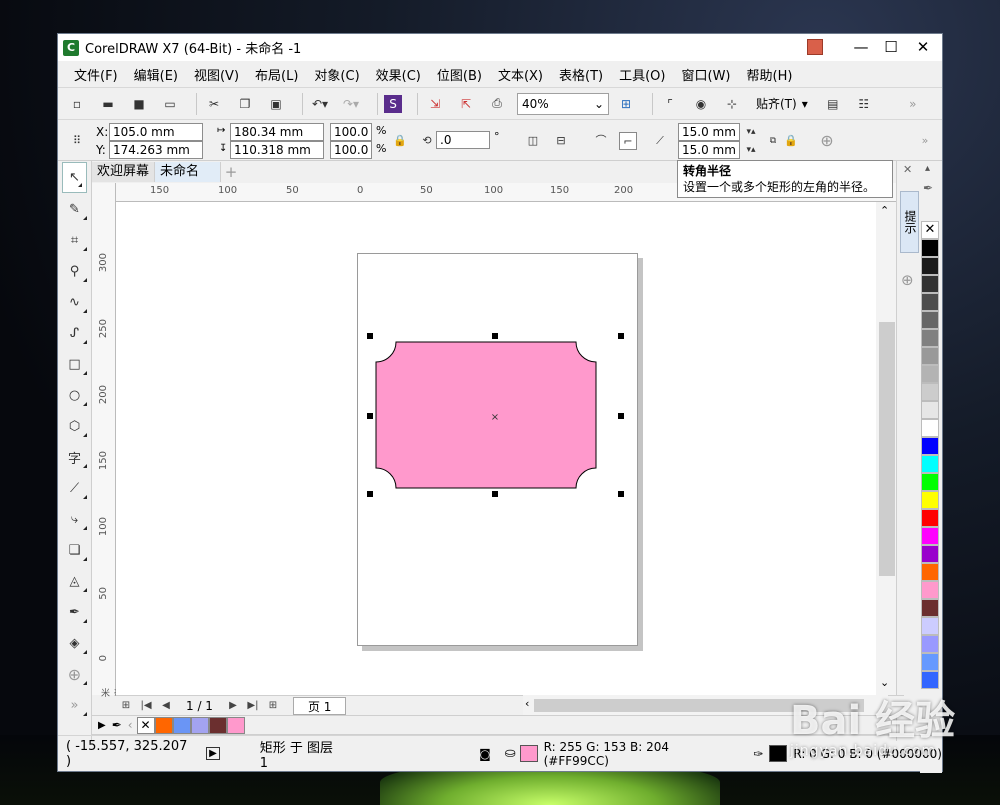 This screenshot has width=1000, height=805. Describe the element at coordinates (77, 104) in the screenshot. I see `new-document-icon: ▫` at that location.